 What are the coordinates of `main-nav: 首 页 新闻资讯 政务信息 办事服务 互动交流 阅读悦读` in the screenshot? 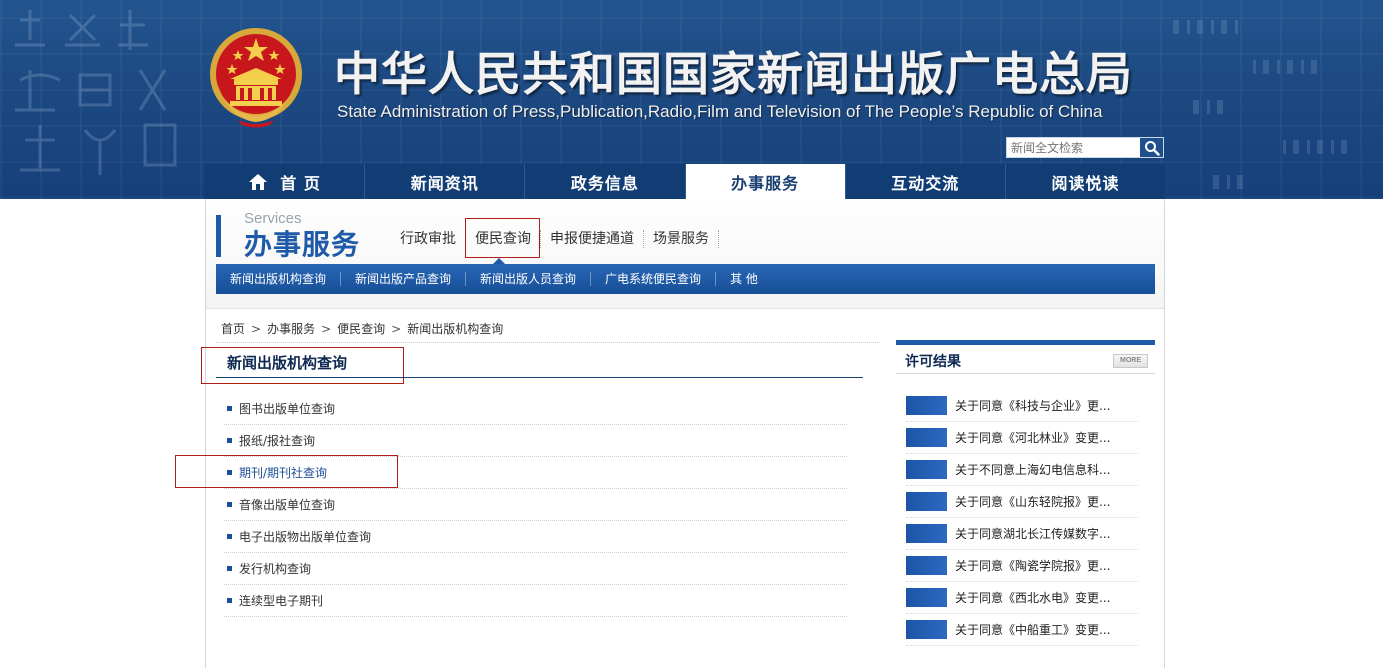 It's located at (685, 181).